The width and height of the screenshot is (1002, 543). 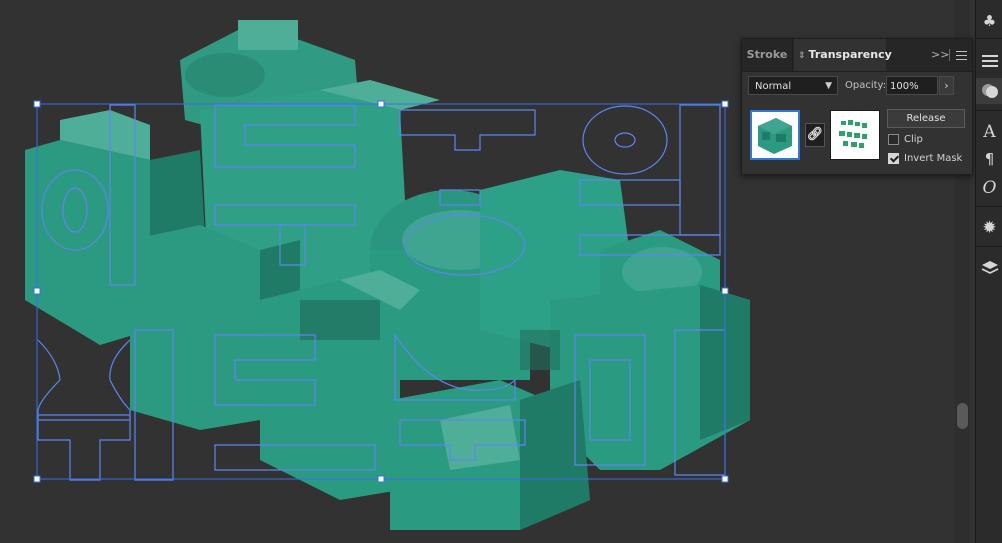 What do you see at coordinates (989, 132) in the screenshot?
I see `character-icon: A` at bounding box center [989, 132].